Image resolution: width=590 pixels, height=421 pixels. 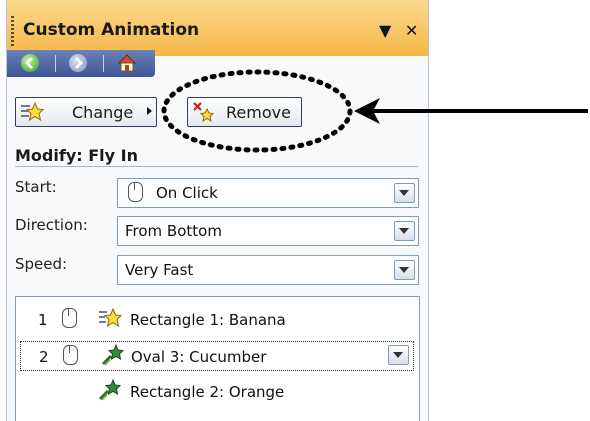 What do you see at coordinates (30, 63) in the screenshot?
I see `back-arrow-icon` at bounding box center [30, 63].